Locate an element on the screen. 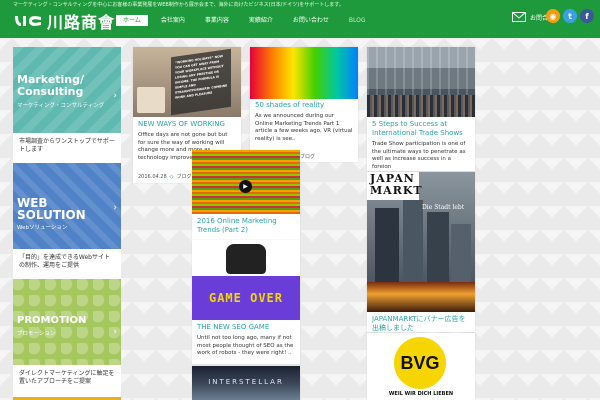  post-date: 2016.04.28 is located at coordinates (152, 176).